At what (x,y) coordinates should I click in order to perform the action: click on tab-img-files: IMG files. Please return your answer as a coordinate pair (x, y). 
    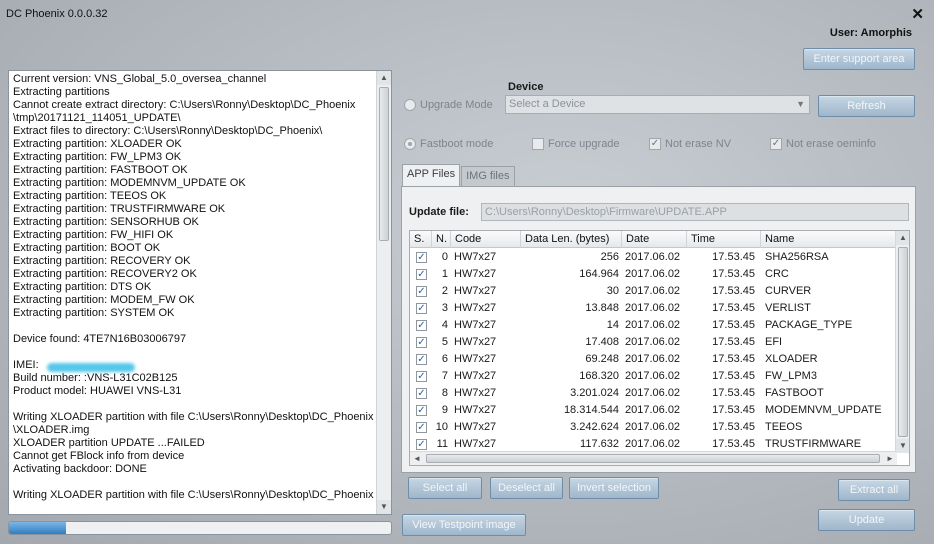
    Looking at the image, I should click on (488, 176).